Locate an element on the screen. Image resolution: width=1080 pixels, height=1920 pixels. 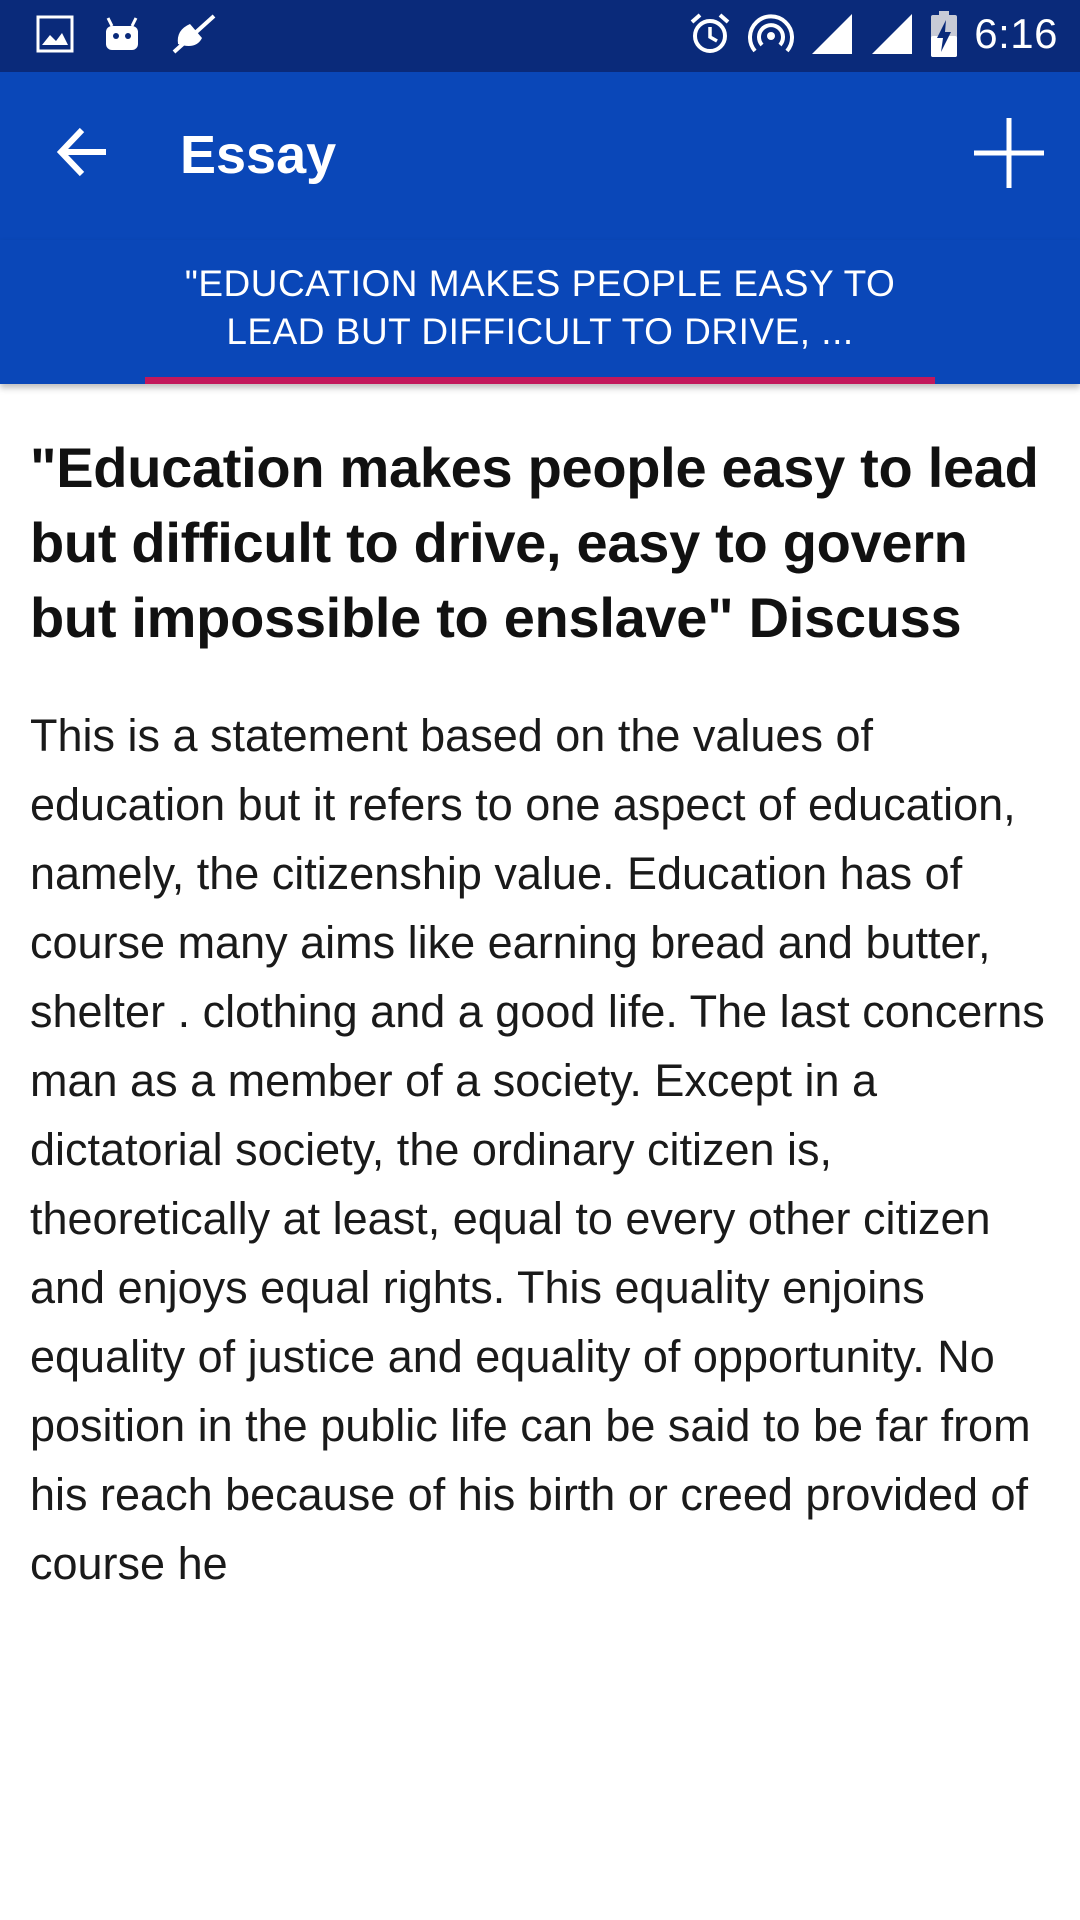
add-button is located at coordinates (1009, 153).